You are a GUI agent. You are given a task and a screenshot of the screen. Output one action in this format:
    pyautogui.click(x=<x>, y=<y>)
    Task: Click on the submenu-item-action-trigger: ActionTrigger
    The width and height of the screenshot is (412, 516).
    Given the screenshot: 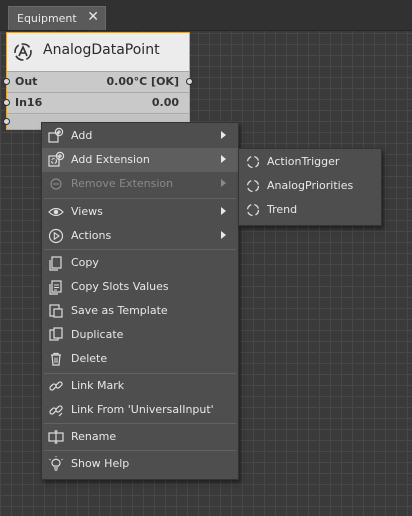 What is the action you would take?
    pyautogui.click(x=310, y=162)
    